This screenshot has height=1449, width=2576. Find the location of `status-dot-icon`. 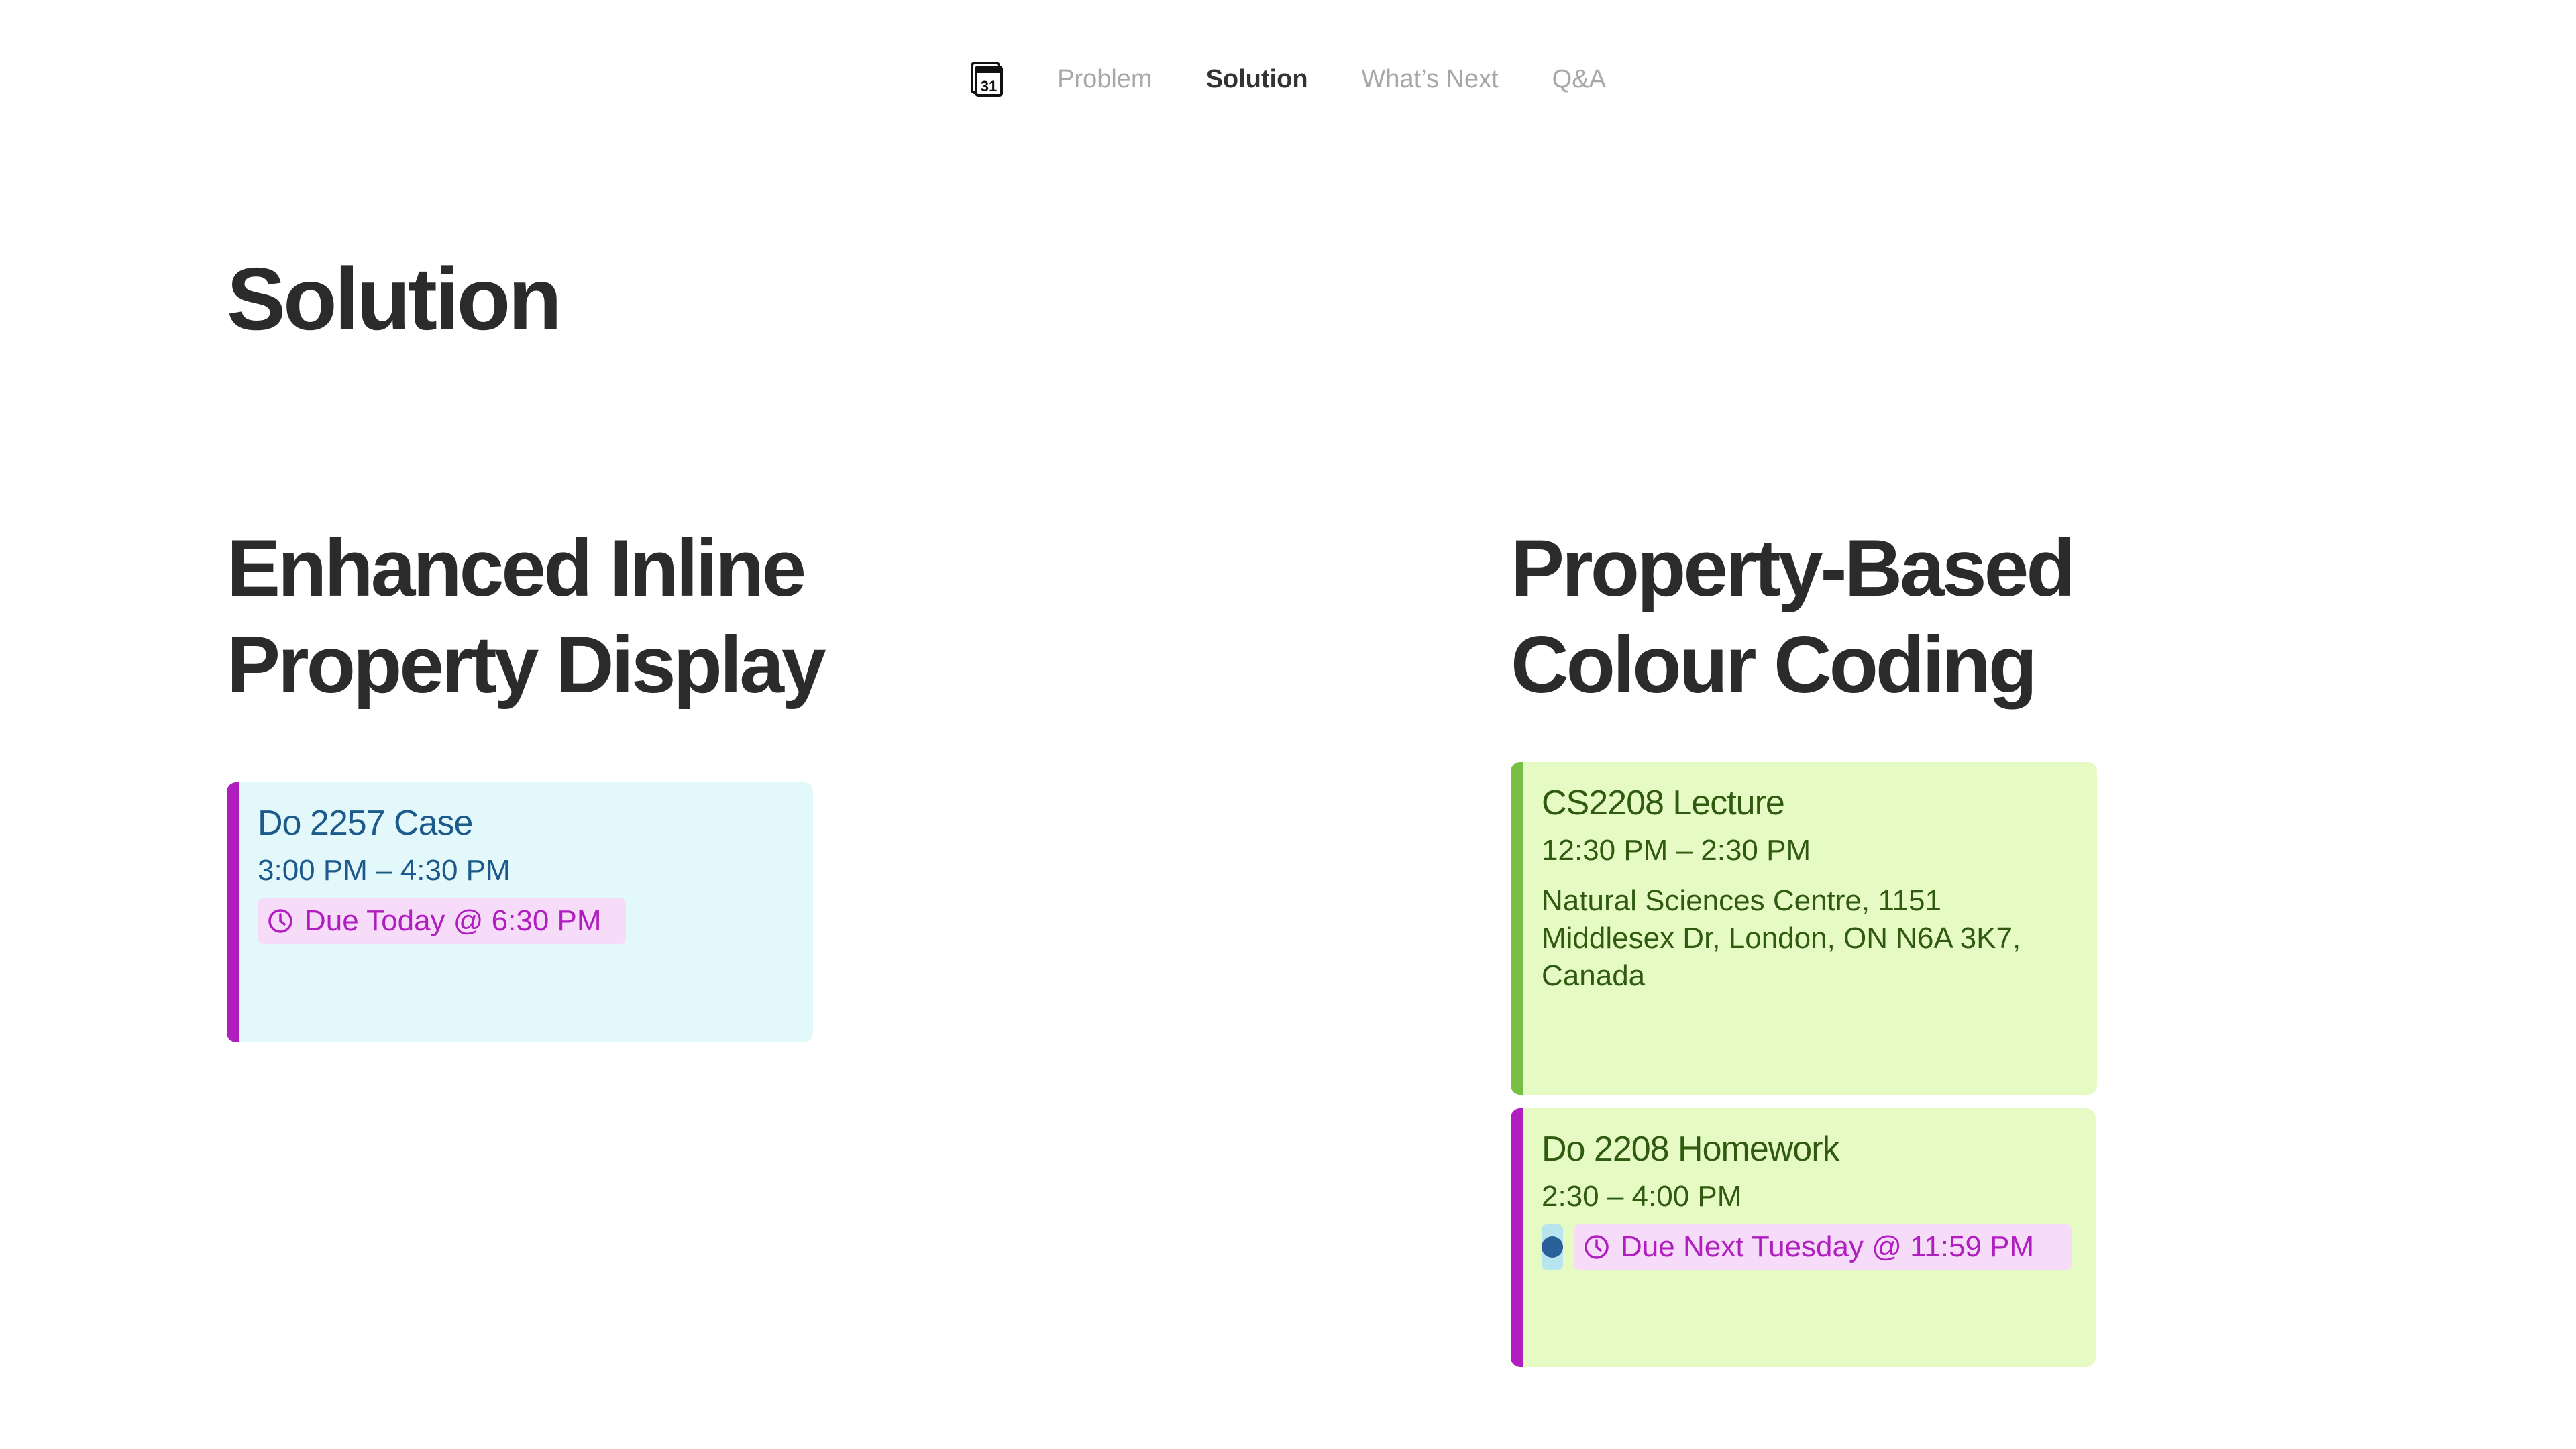

status-dot-icon is located at coordinates (1552, 1247).